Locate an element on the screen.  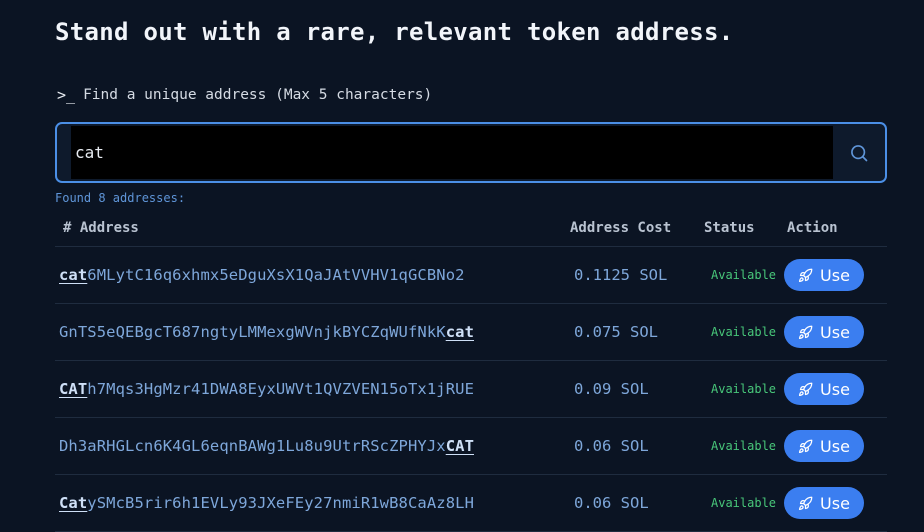
search-input-wrapper is located at coordinates (452, 152).